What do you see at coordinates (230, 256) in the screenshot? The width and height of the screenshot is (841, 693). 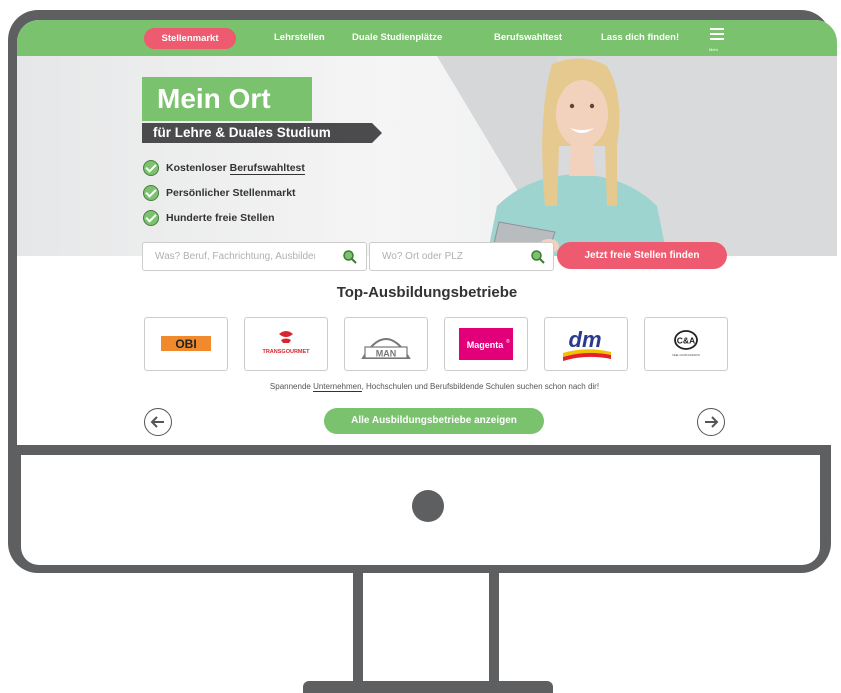 I see `what-search-input` at bounding box center [230, 256].